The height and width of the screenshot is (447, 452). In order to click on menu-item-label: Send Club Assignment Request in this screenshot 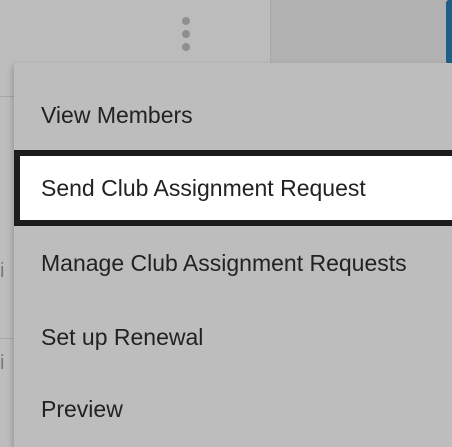, I will do `click(203, 187)`.